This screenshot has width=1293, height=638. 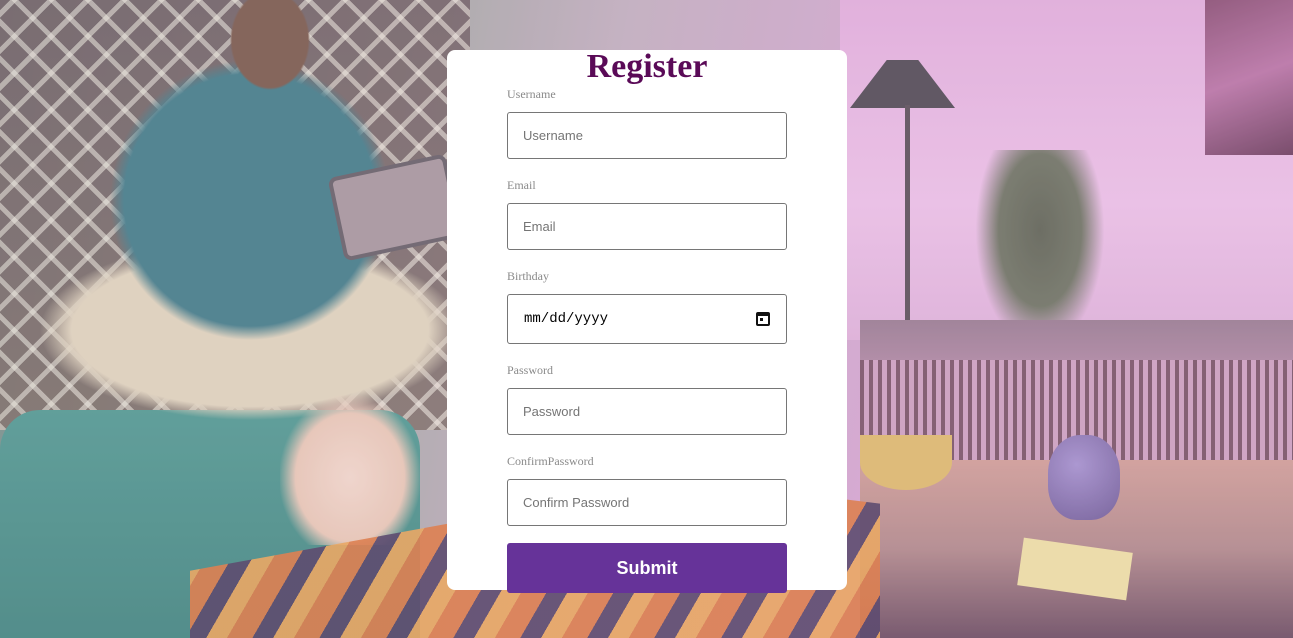 What do you see at coordinates (521, 185) in the screenshot?
I see `email-label: Email` at bounding box center [521, 185].